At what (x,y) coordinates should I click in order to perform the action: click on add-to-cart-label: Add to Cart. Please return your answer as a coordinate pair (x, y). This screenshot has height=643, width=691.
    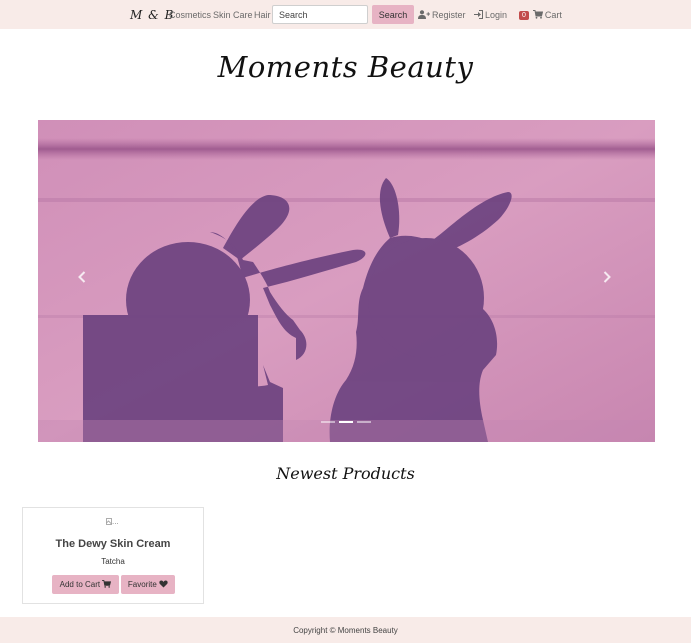
    Looking at the image, I should click on (80, 584).